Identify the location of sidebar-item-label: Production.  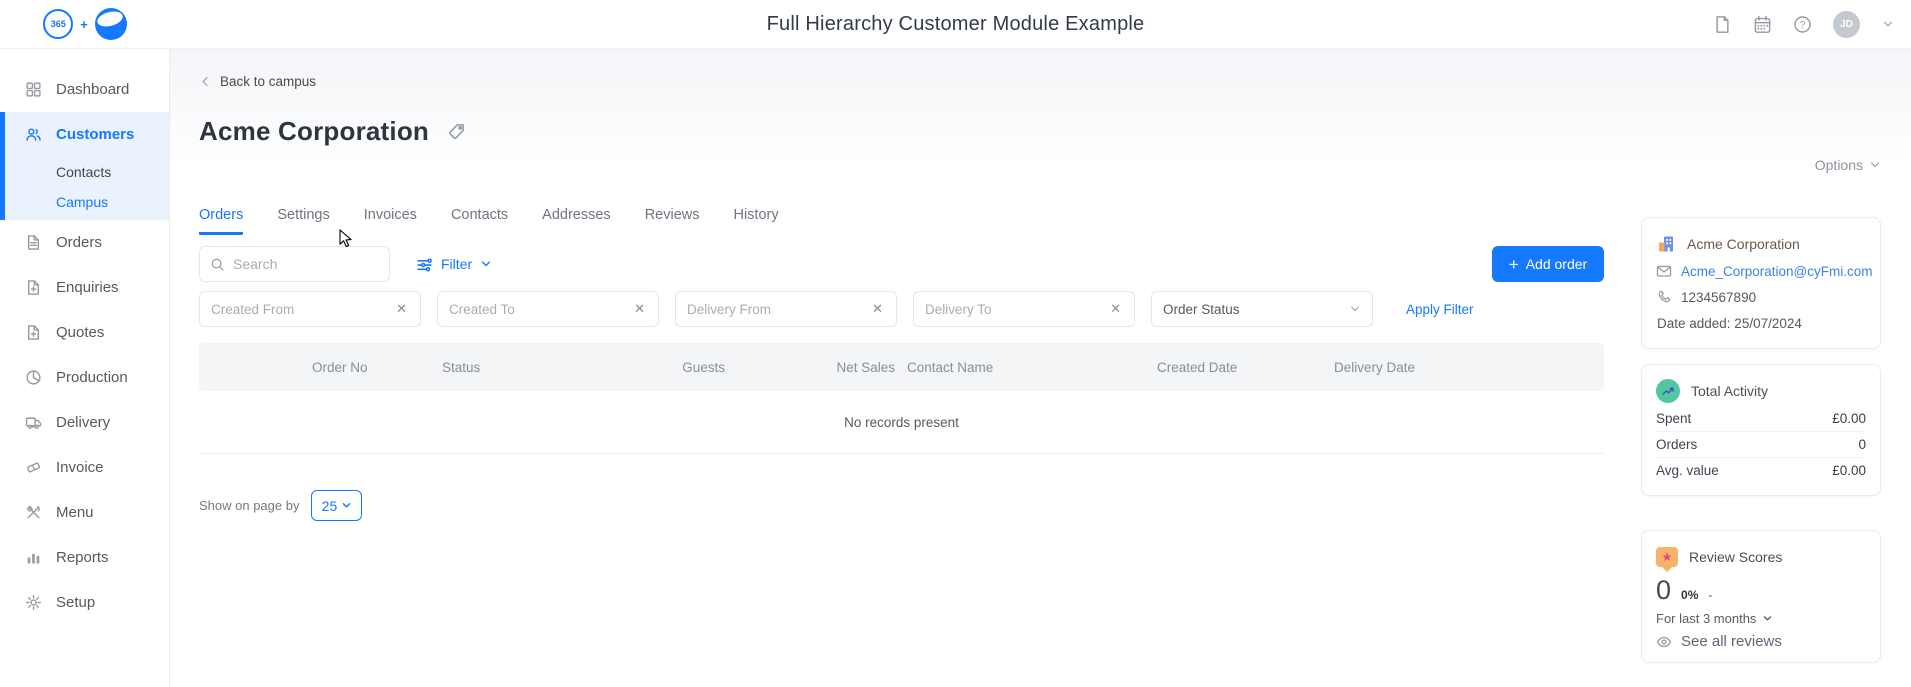
(92, 377).